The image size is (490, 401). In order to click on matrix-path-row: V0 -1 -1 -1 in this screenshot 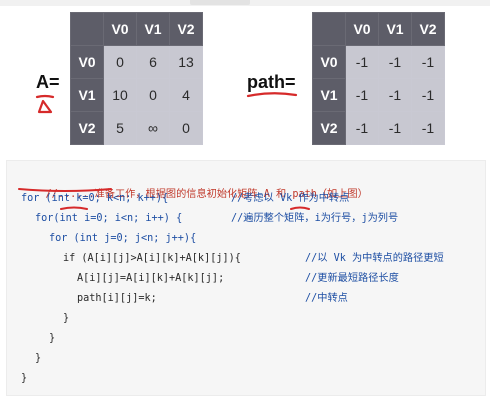, I will do `click(378, 62)`.